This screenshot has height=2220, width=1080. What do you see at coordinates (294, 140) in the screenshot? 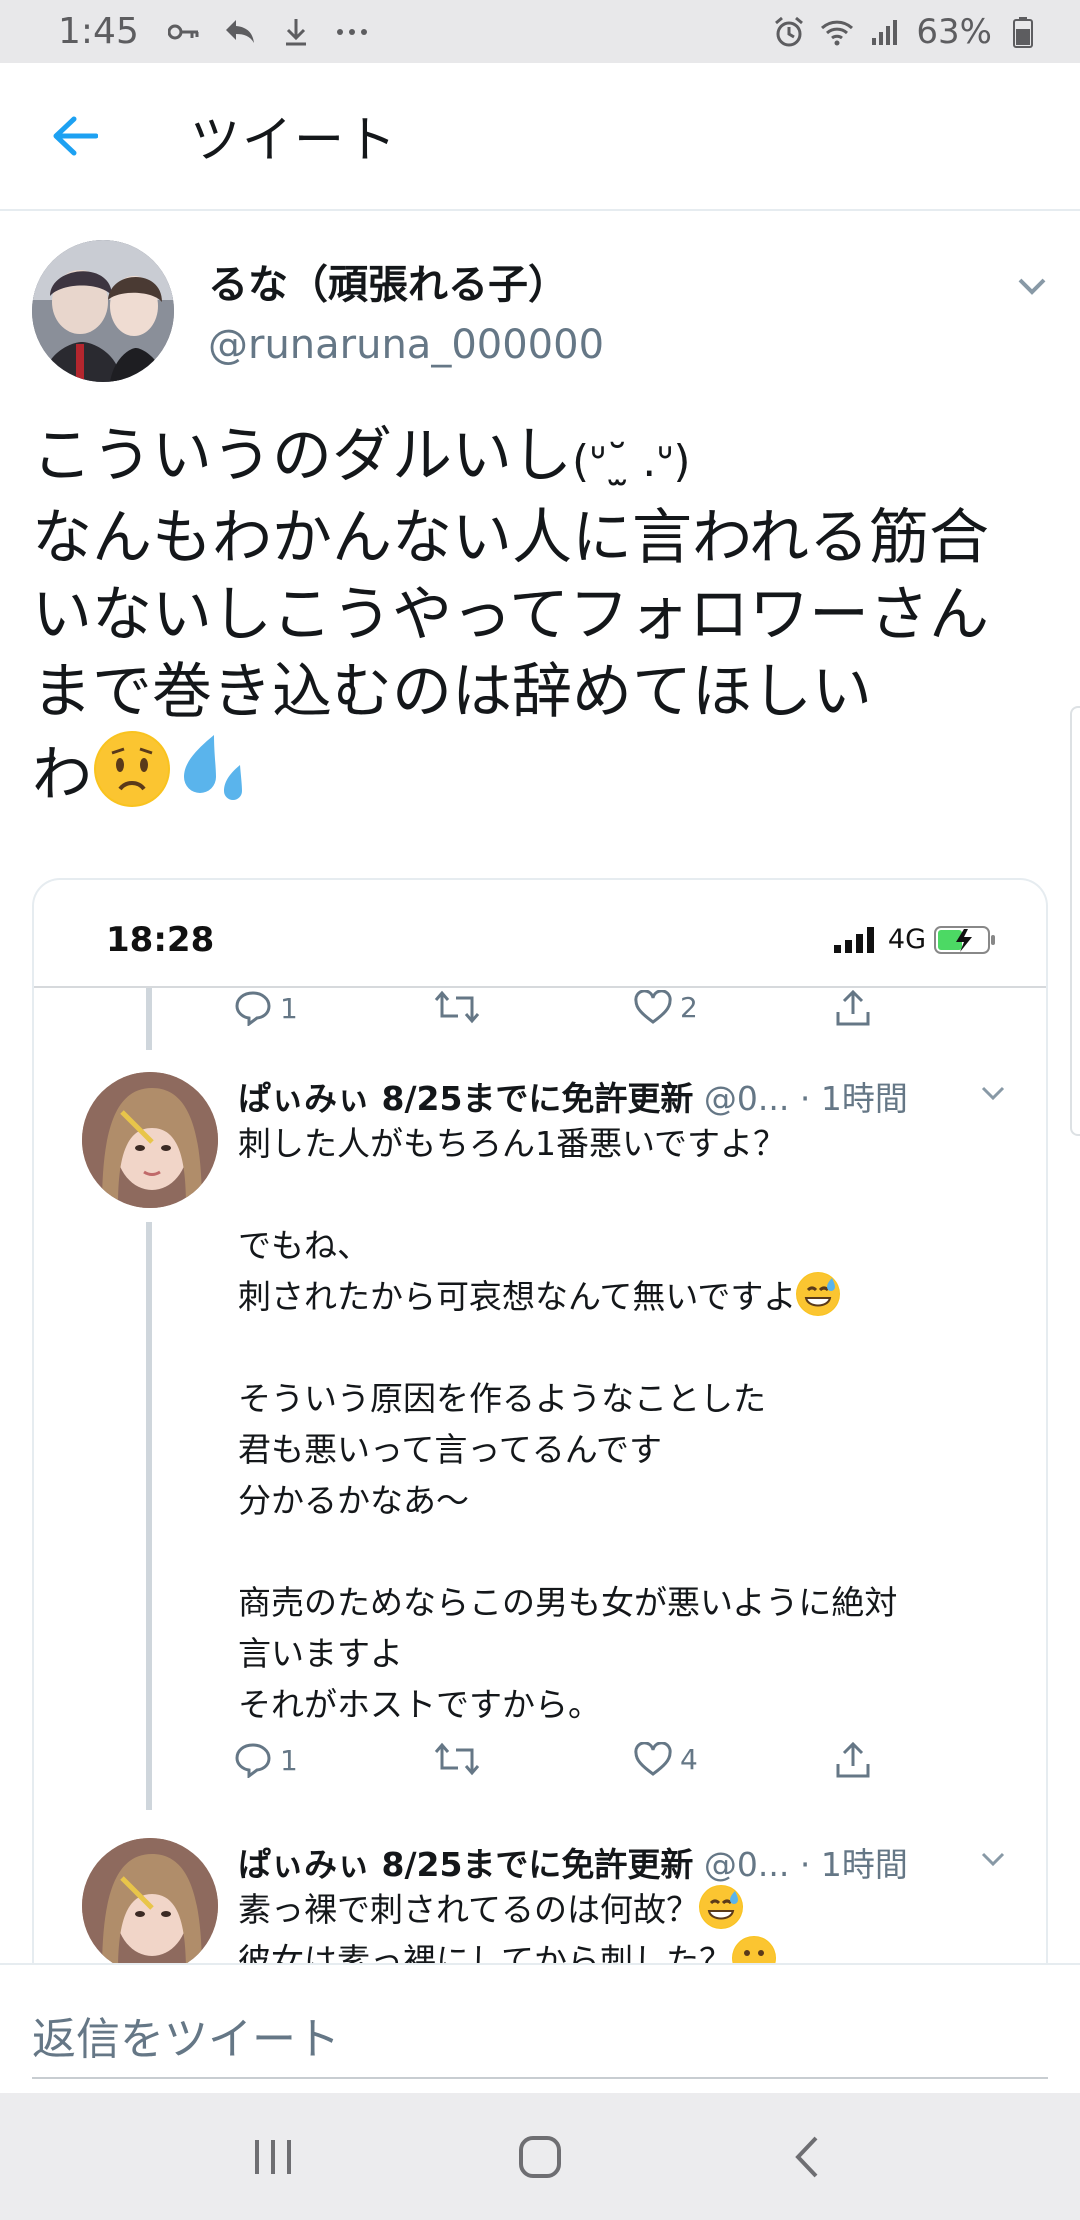
I see `page-title: ツイート` at bounding box center [294, 140].